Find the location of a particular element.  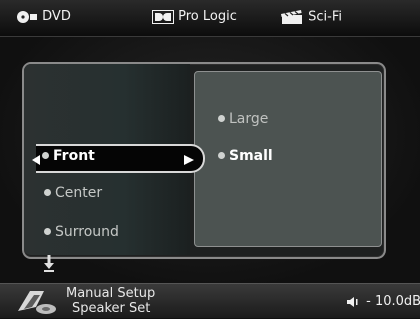

top-status-bar: DVD Pro Logic Sci-Fi is located at coordinates (210, 18).